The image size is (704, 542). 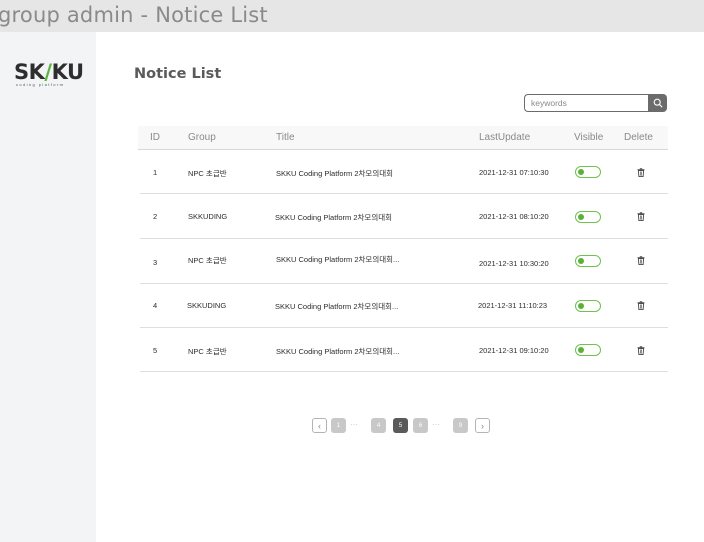 I want to click on logo: SK/KU coding platform, so click(x=49, y=75).